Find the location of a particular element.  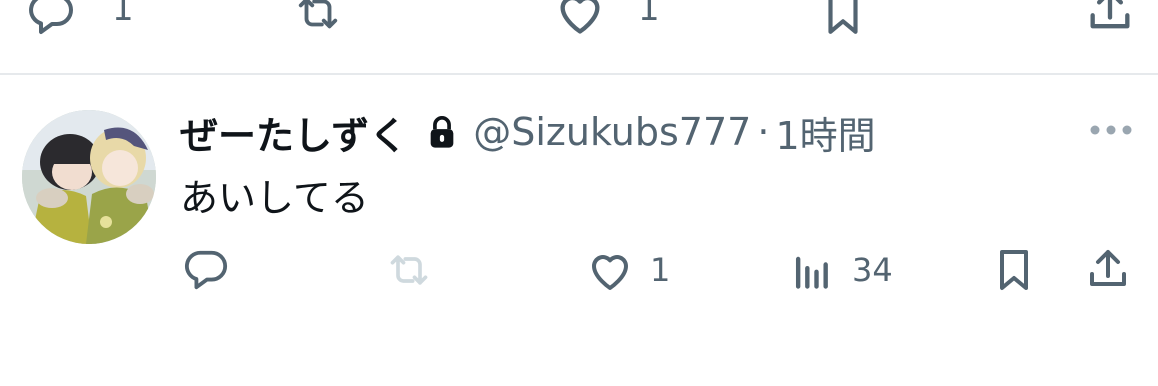

avatar is located at coordinates (89, 177).